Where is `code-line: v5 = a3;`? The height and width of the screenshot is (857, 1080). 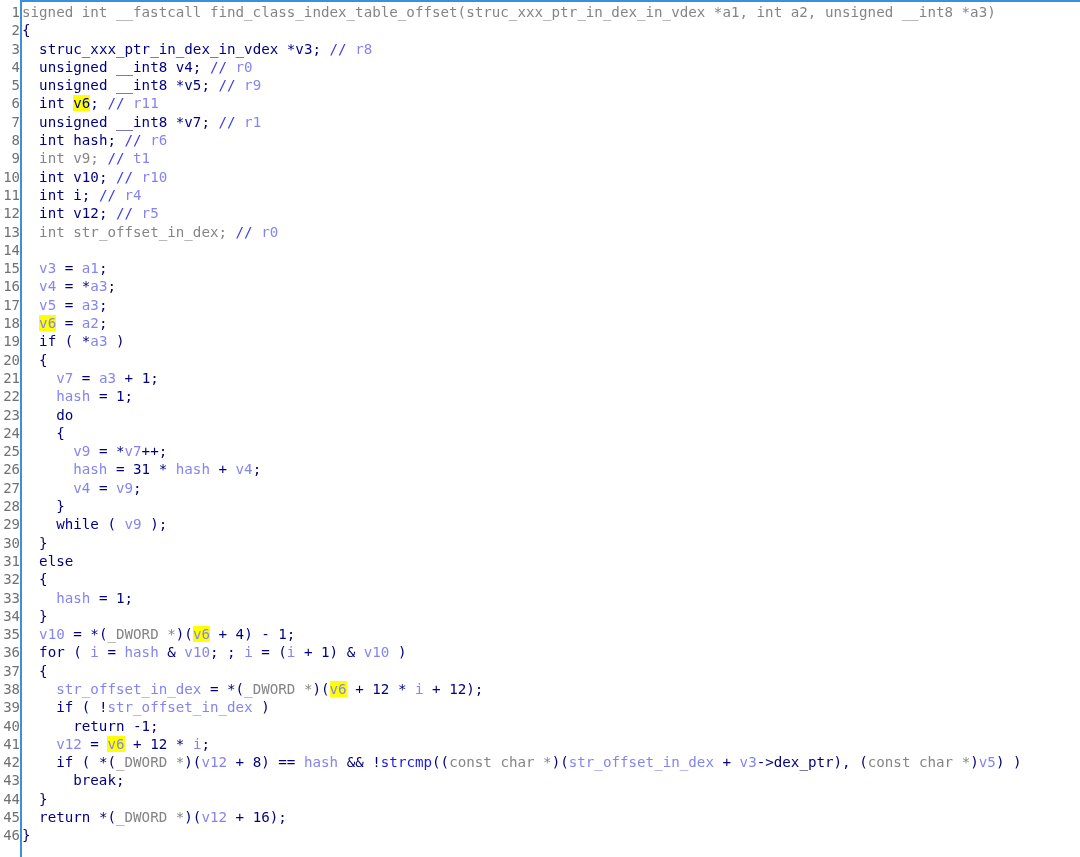 code-line: v5 = a3; is located at coordinates (73, 305).